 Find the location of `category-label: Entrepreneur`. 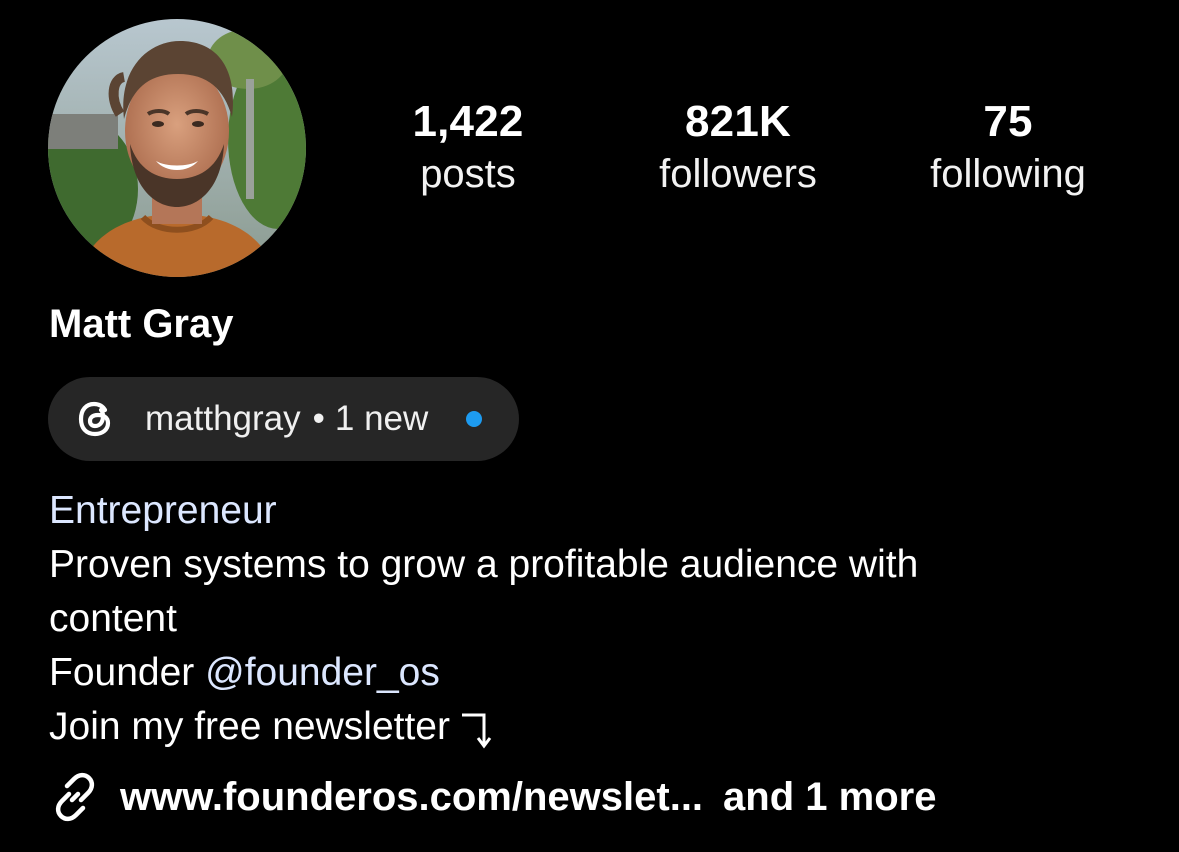

category-label: Entrepreneur is located at coordinates (163, 510).